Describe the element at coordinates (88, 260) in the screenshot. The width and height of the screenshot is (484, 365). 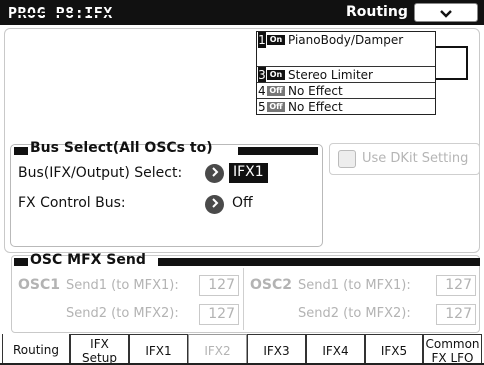
I see `osc-mfx-send-title: OSC MFX Send` at that location.